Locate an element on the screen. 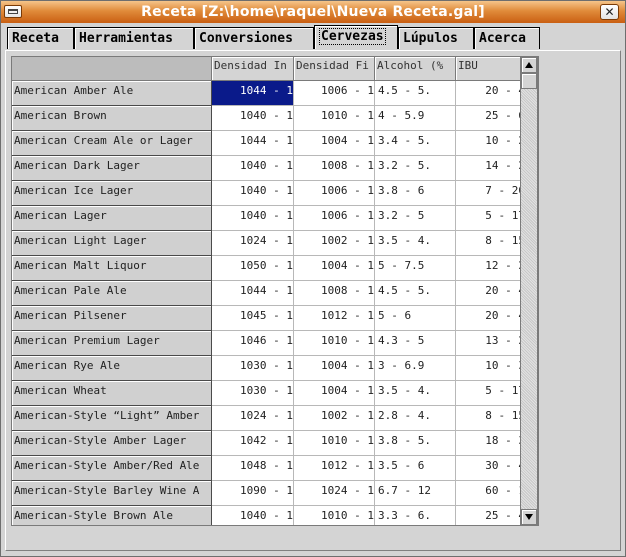  vertical-scrollbar is located at coordinates (529, 291).